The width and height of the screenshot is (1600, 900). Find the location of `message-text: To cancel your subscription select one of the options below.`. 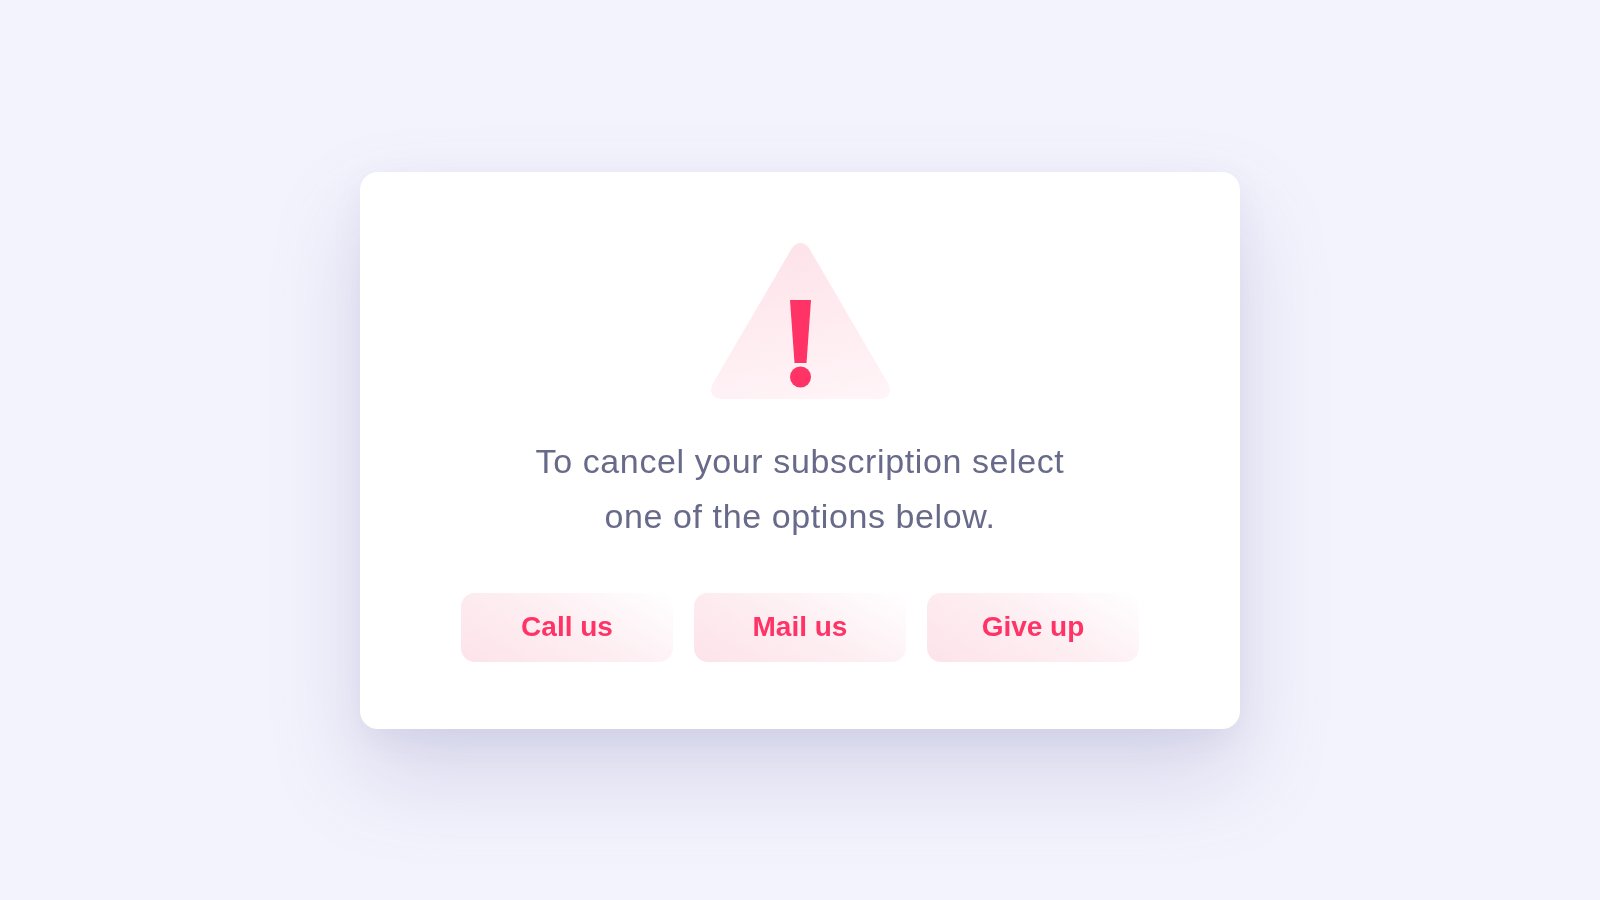

message-text: To cancel your subscription select one of the options below. is located at coordinates (800, 488).